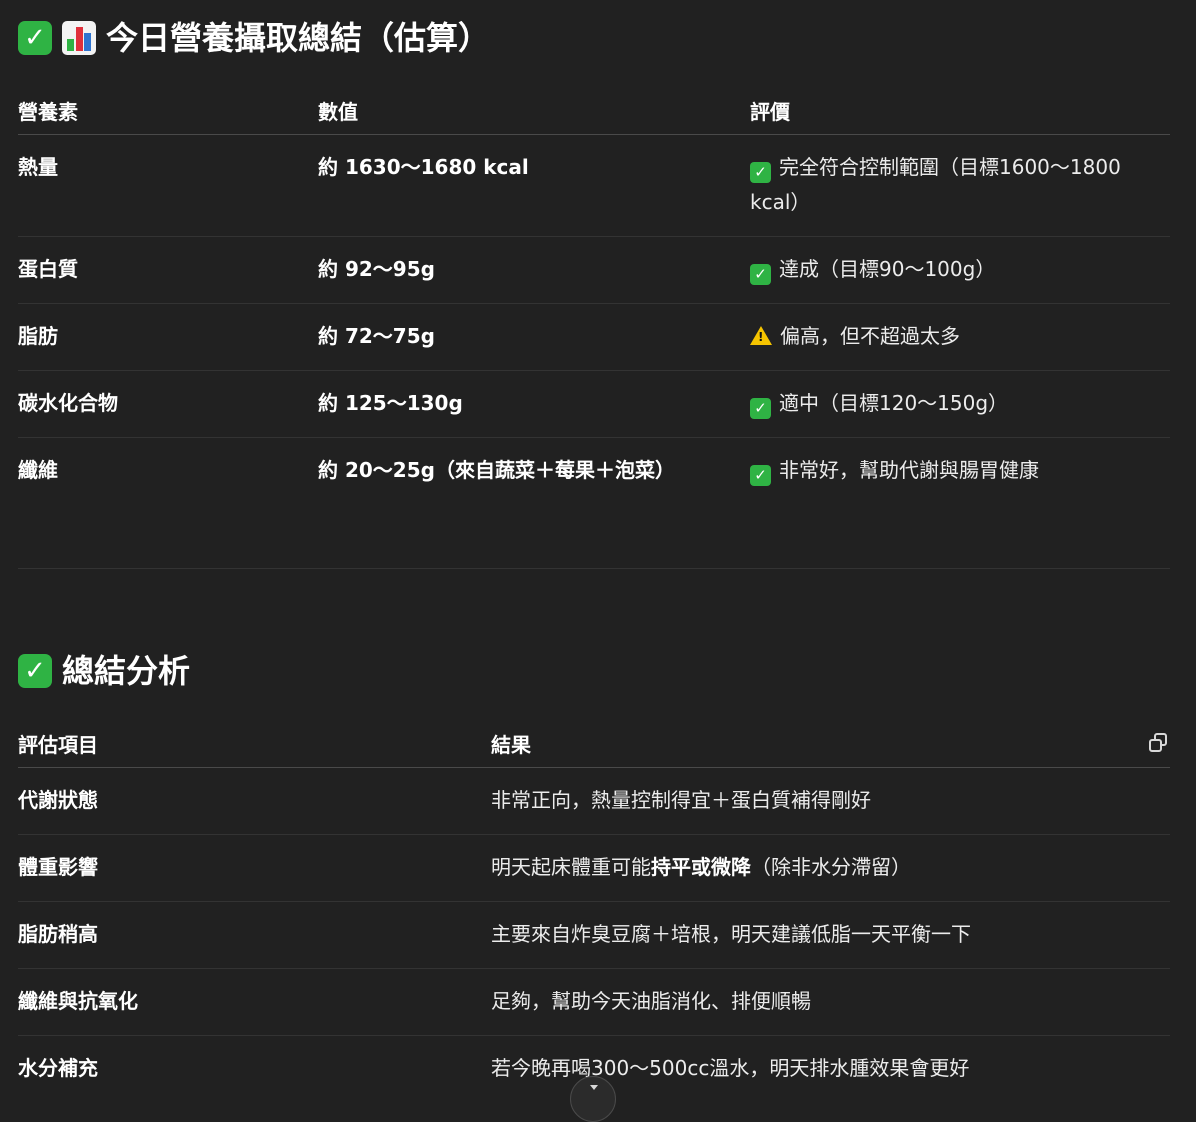  Describe the element at coordinates (594, 38) in the screenshot. I see `summary-heading: ✓ 今日營養攝取總結（估算）` at that location.